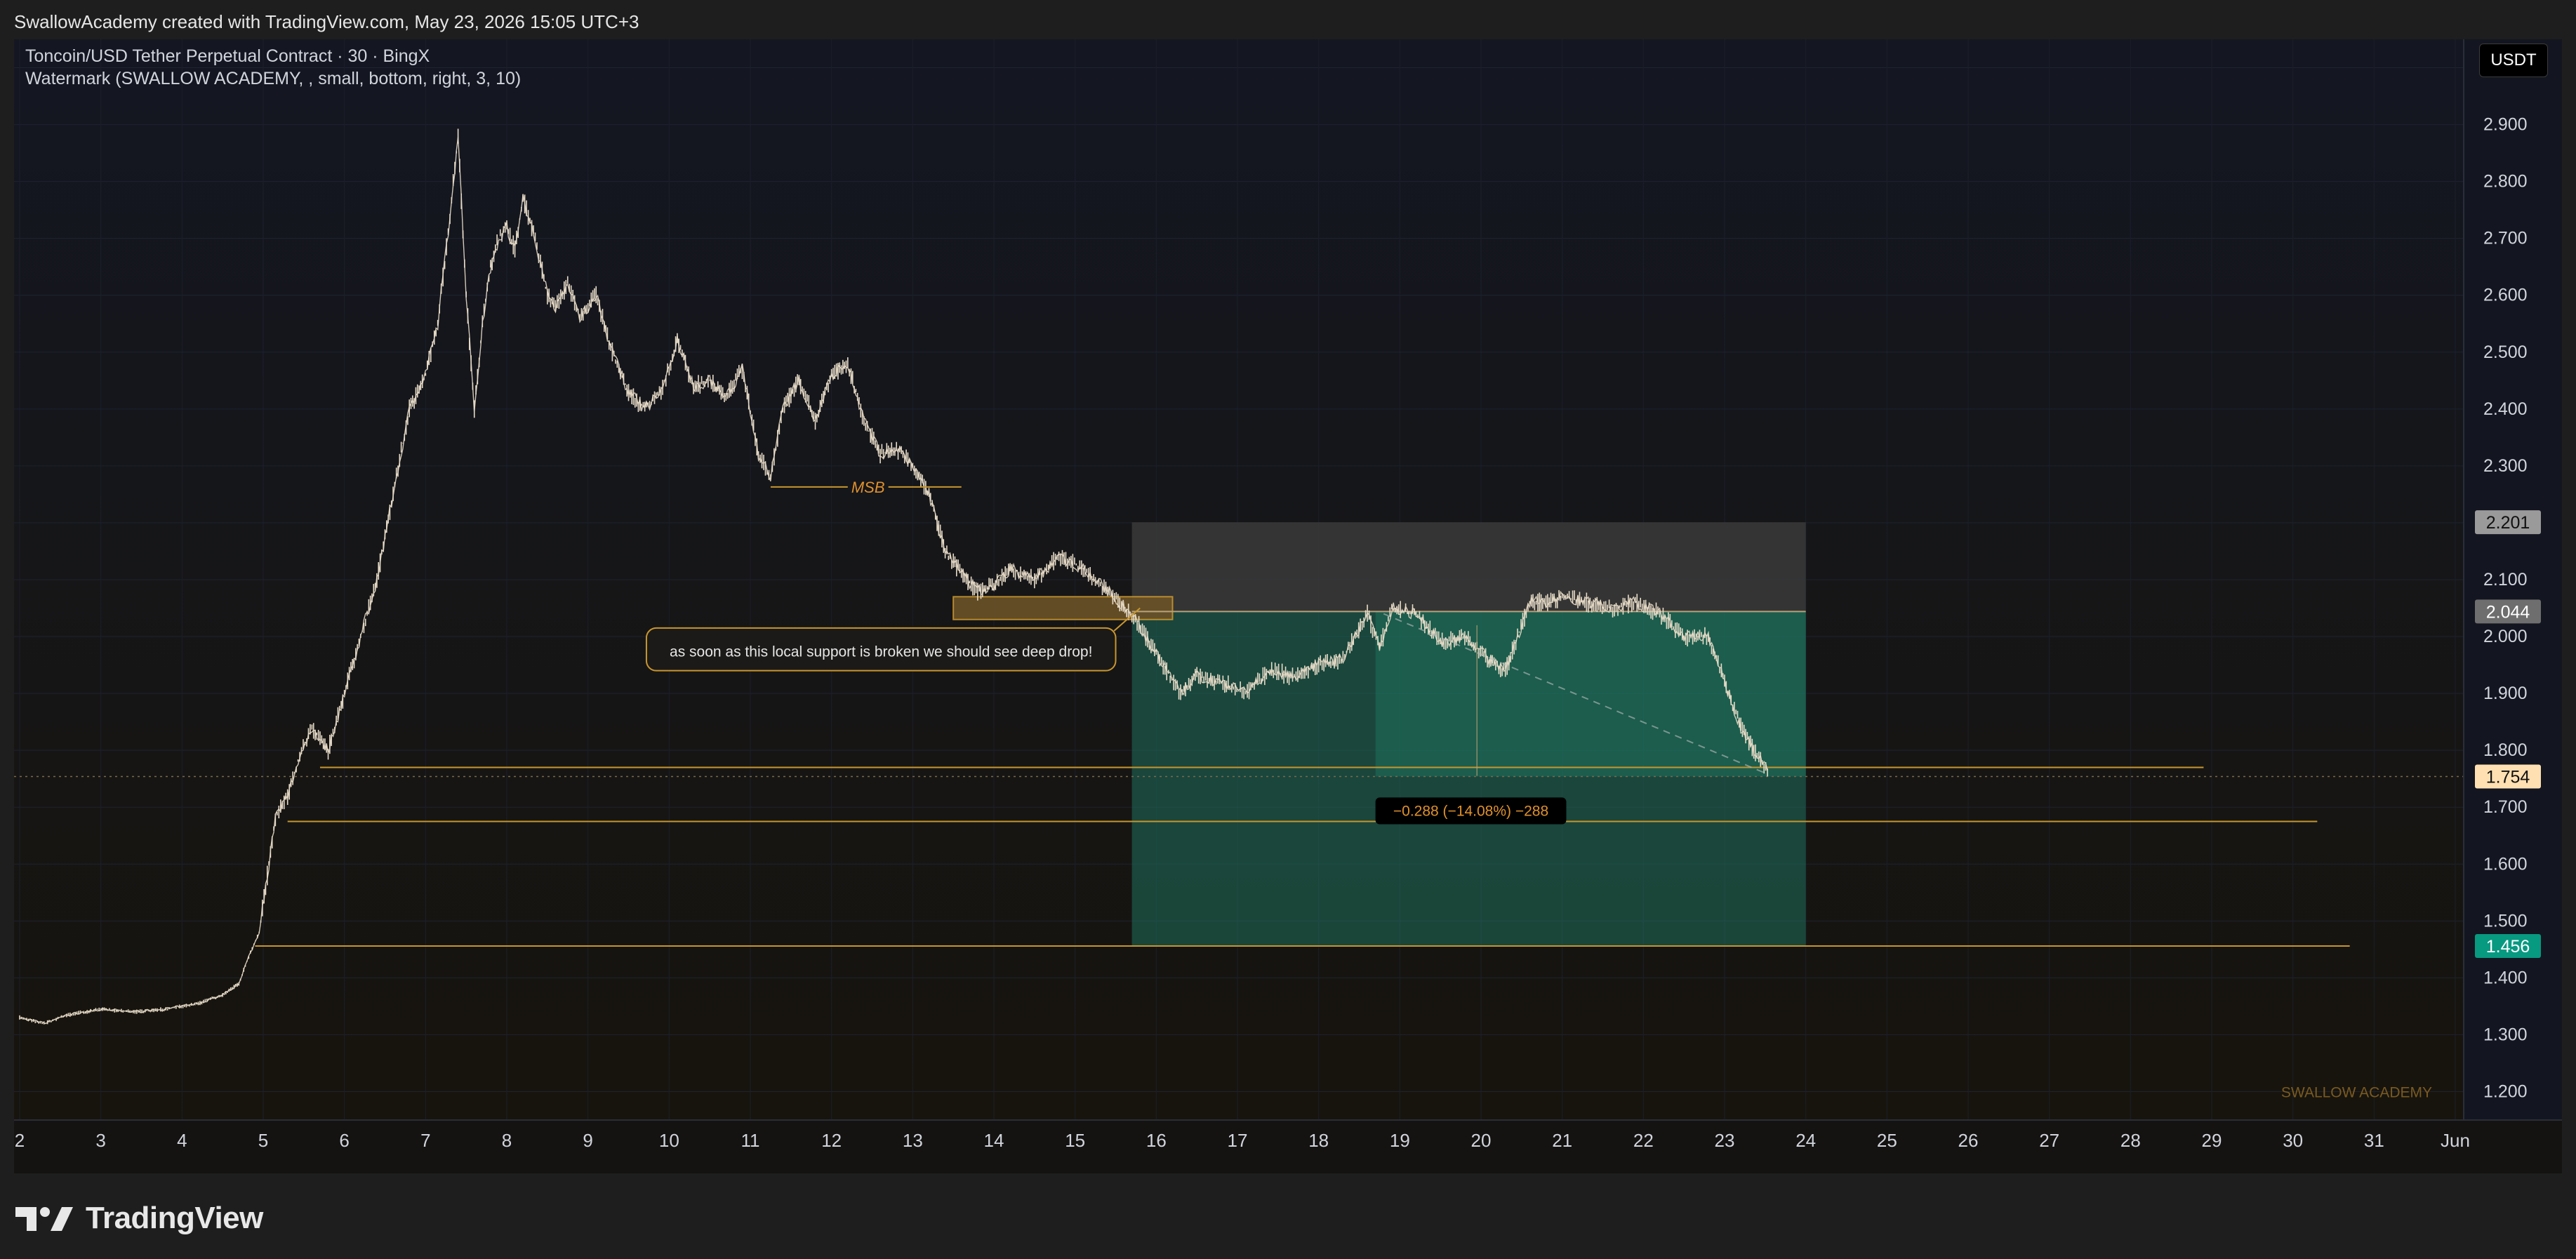  Describe the element at coordinates (1725, 1140) in the screenshot. I see `x-tick-label: 23` at that location.